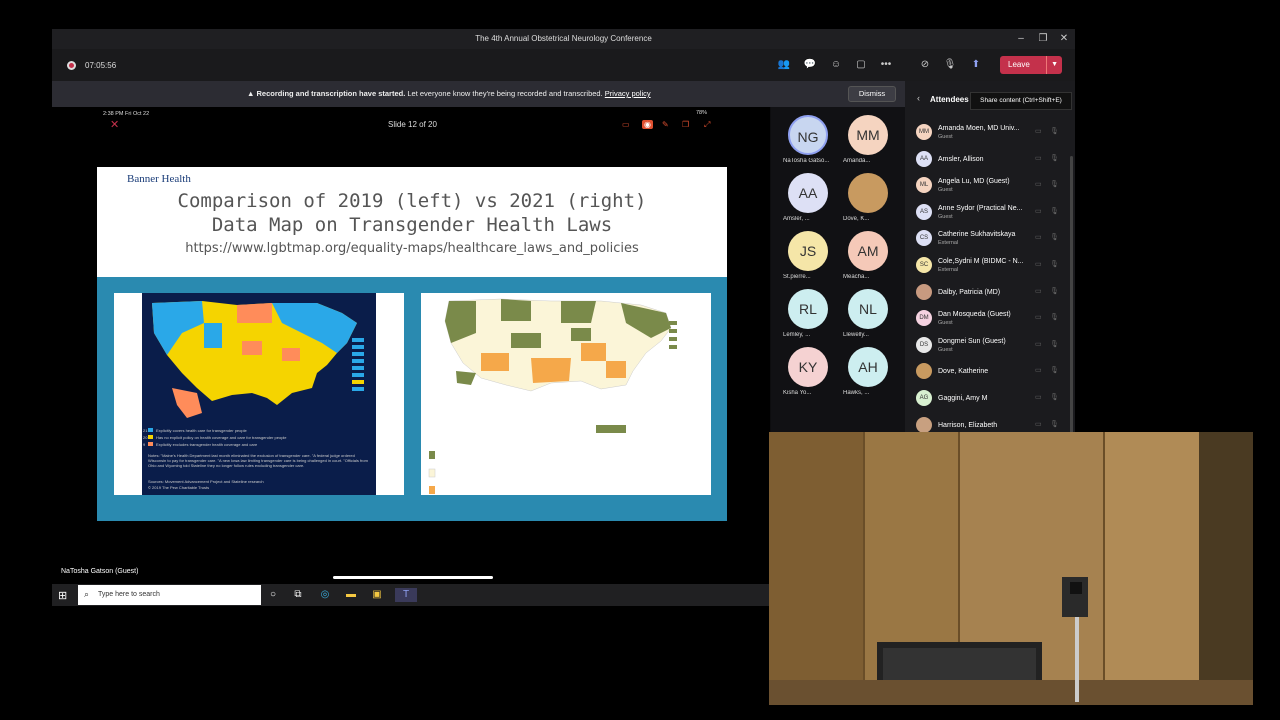 This screenshot has height=720, width=1280. What do you see at coordinates (989, 400) in the screenshot?
I see `attendee-row: AG Gaggini, Amy M ▭ 🎙` at bounding box center [989, 400].